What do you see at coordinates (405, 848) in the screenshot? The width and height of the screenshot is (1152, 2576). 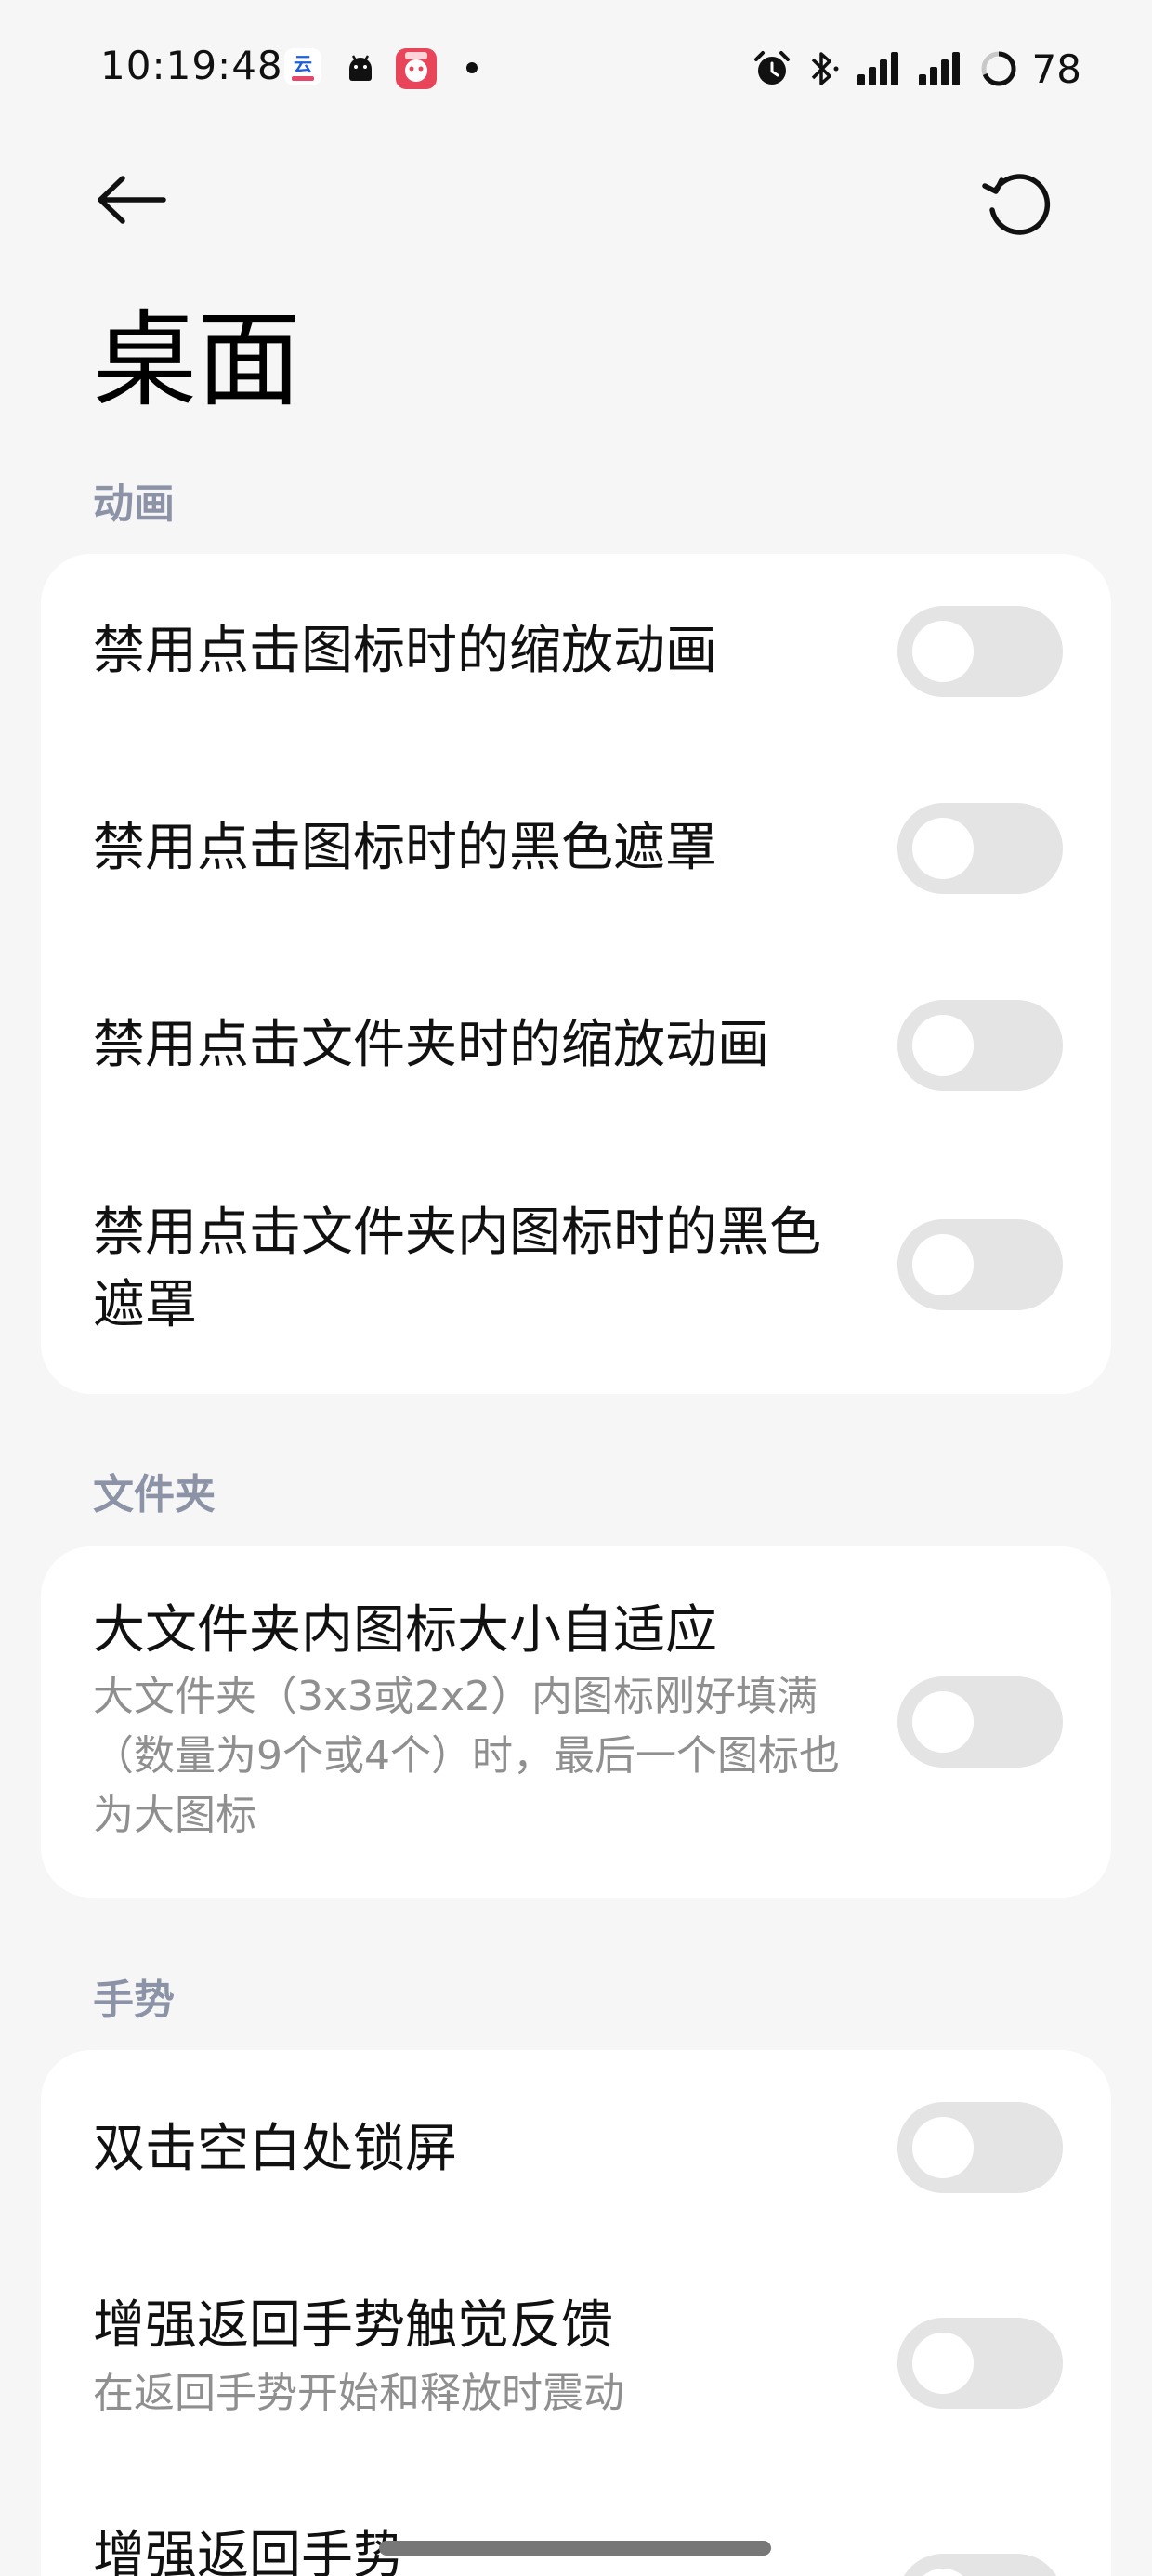 I see `setting-title: 禁用点击图标时的黑色遮罩` at bounding box center [405, 848].